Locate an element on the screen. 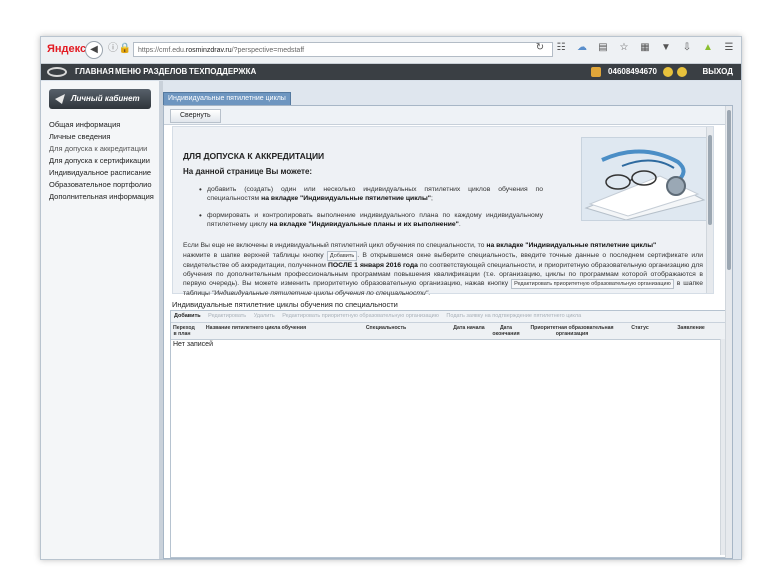 This screenshot has width=768, height=576. sidebar-item-general: Общая информация is located at coordinates (101, 125).